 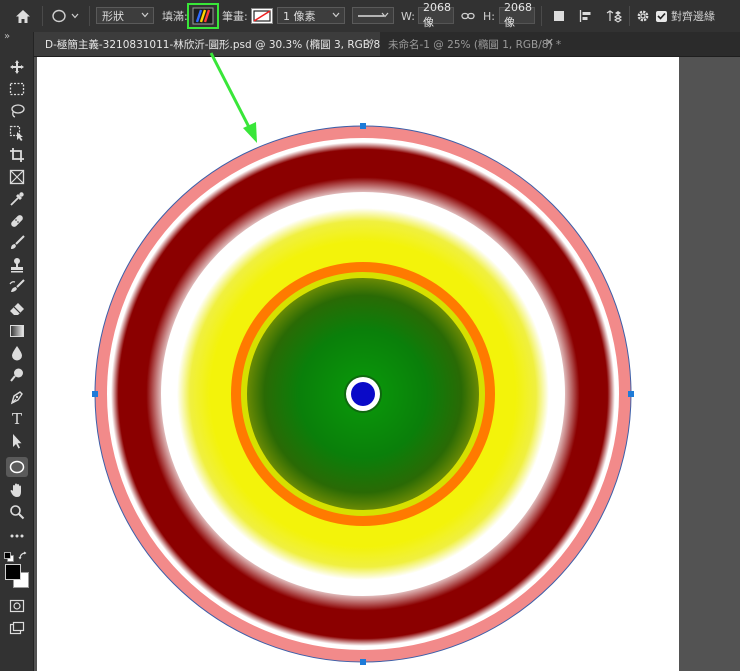 I want to click on home-button, so click(x=23, y=16).